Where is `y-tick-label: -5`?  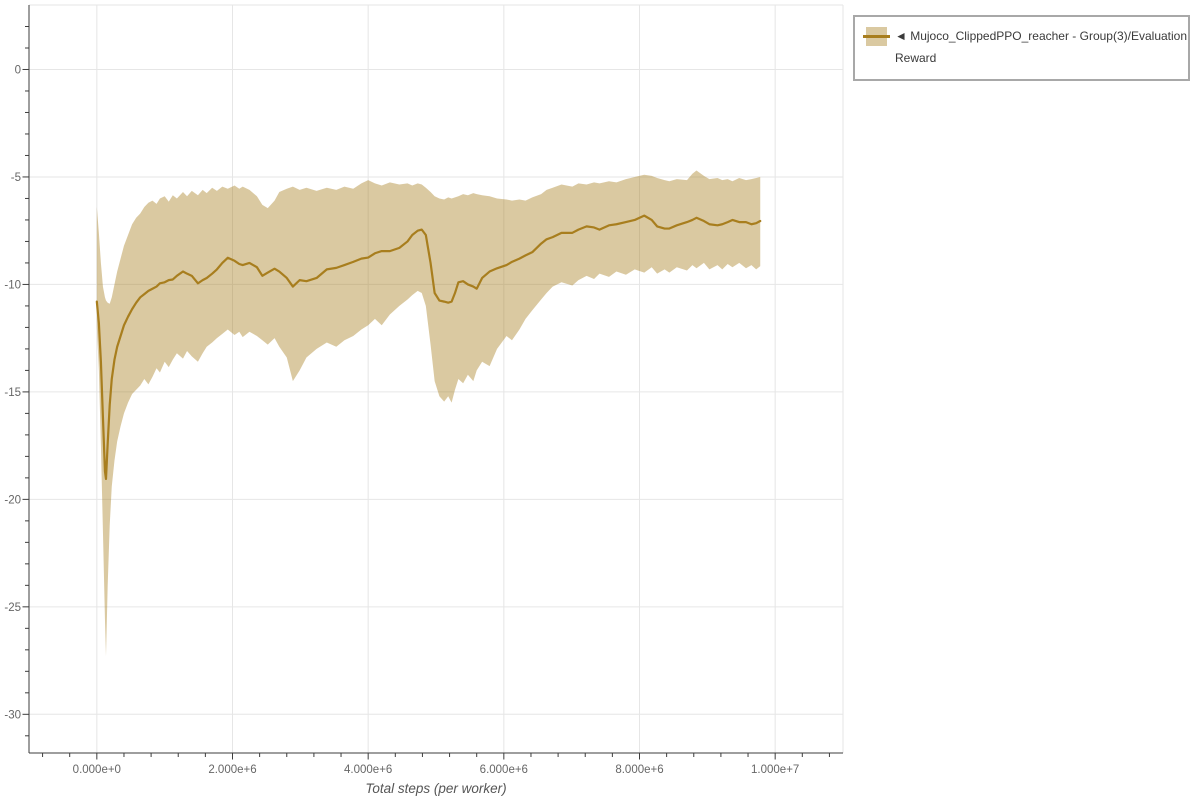
y-tick-label: -5 is located at coordinates (16, 178).